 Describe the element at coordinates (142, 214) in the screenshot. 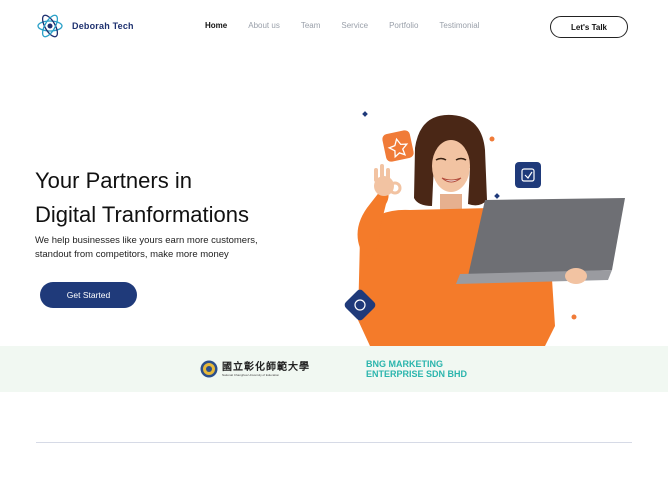

I see `hero-title-line2: Digital Tranformations` at that location.